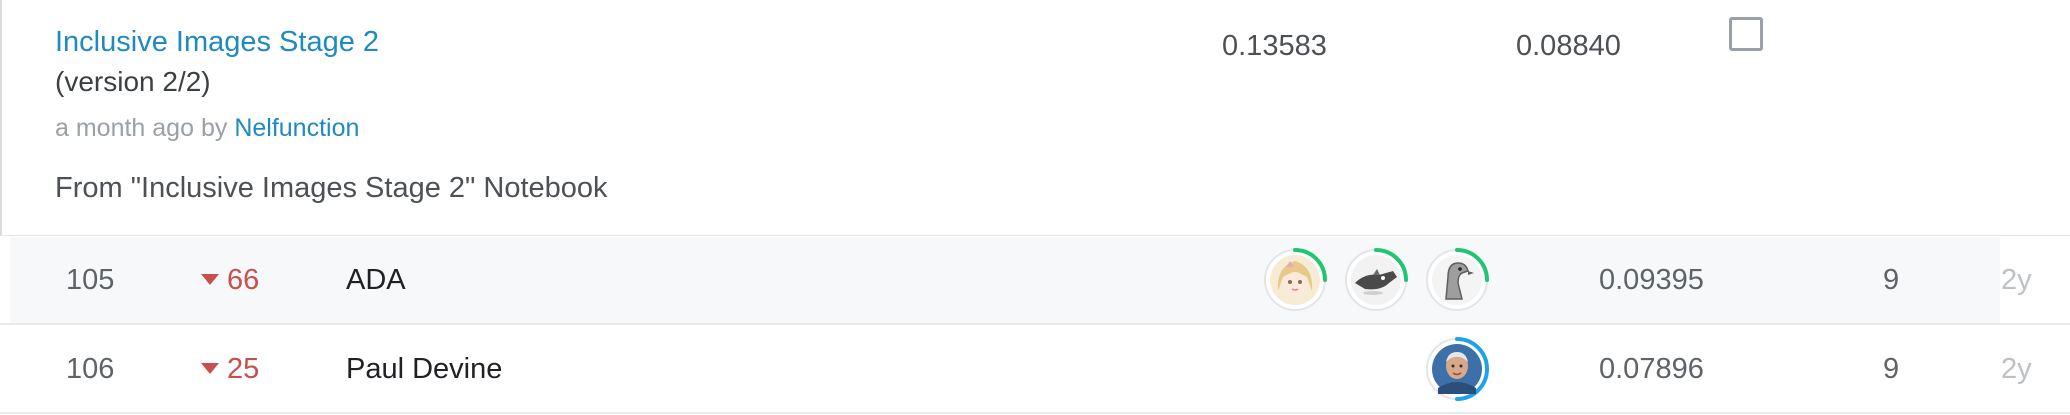 The height and width of the screenshot is (415, 2070). Describe the element at coordinates (90, 280) in the screenshot. I see `rank-cell: 105` at that location.